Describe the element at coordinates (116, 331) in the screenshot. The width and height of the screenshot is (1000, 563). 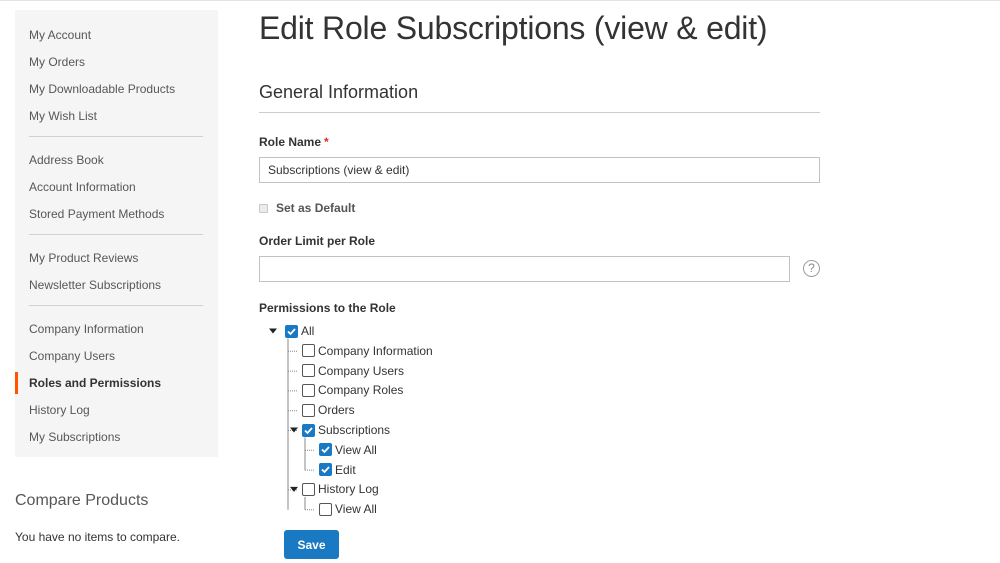
I see `sidebar-item: Company Information` at that location.